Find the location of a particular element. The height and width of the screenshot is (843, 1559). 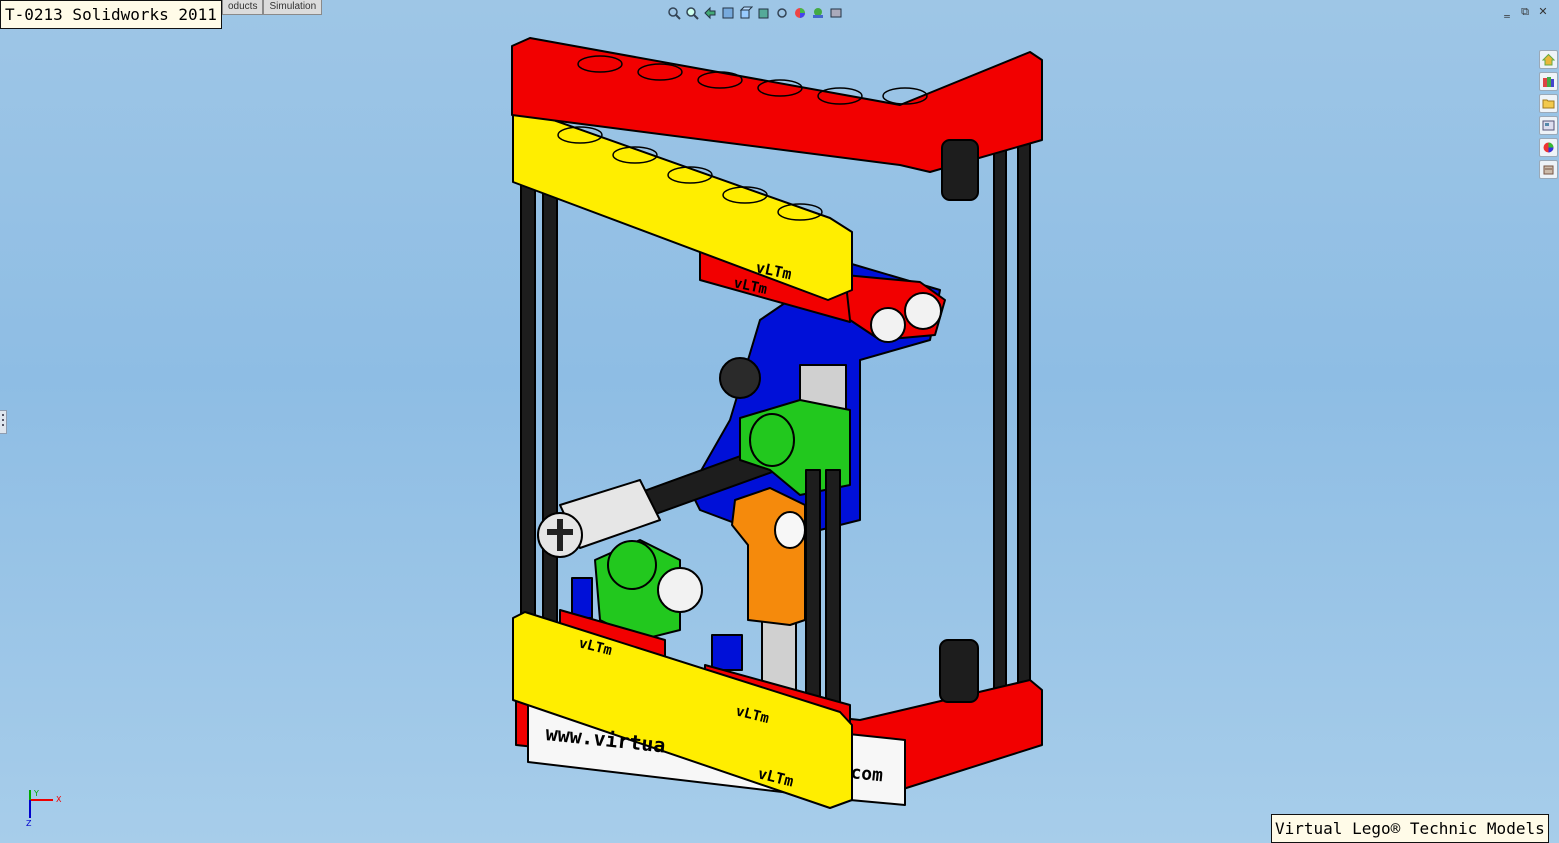

edit-appearance-icon is located at coordinates (799, 13).